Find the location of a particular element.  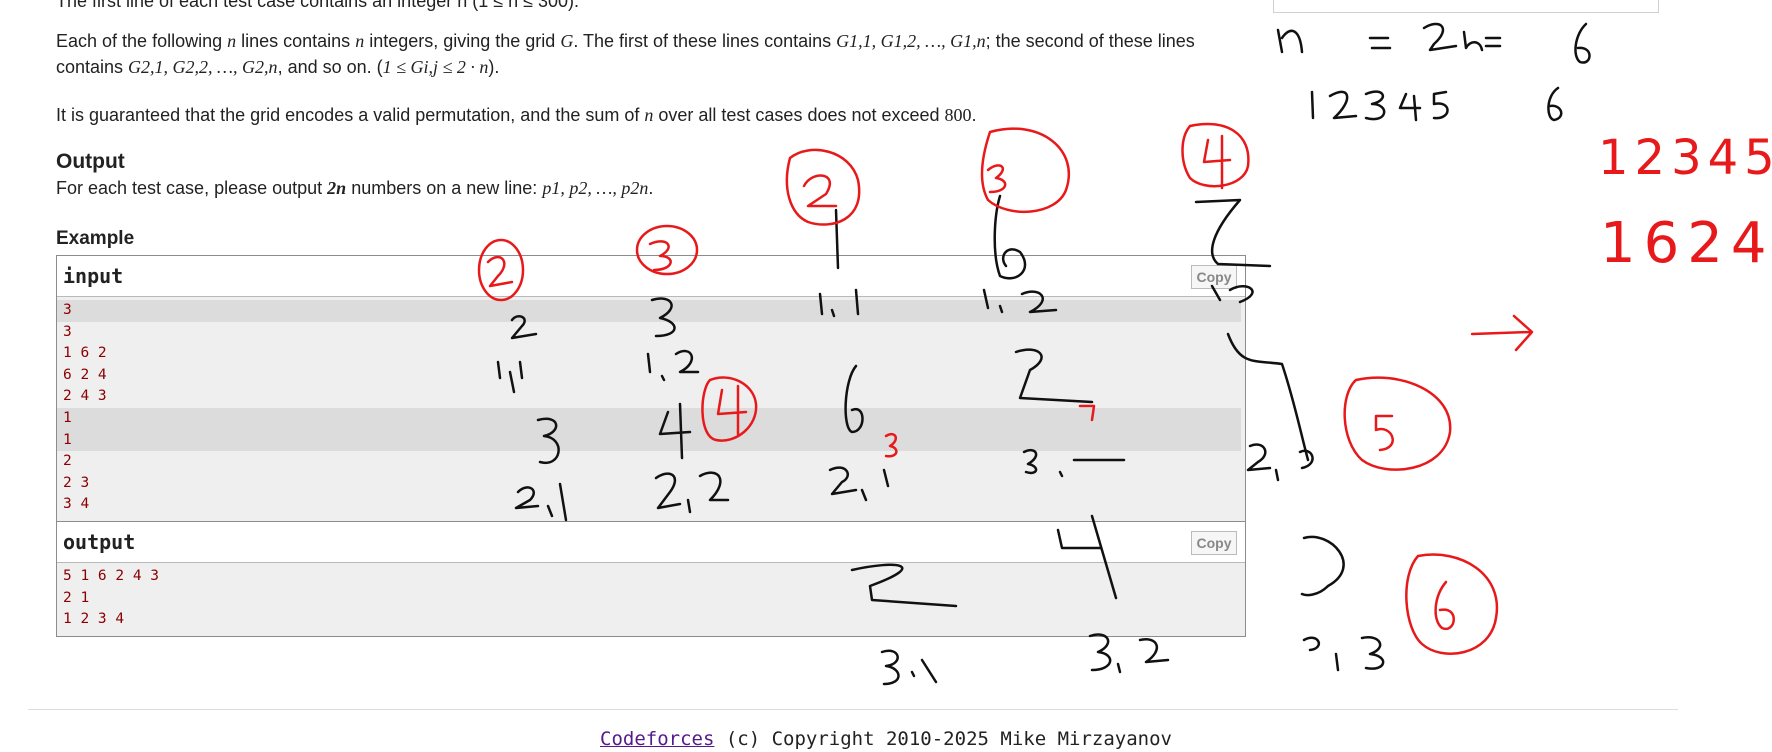

ink-three-two is located at coordinates (1129, 653).